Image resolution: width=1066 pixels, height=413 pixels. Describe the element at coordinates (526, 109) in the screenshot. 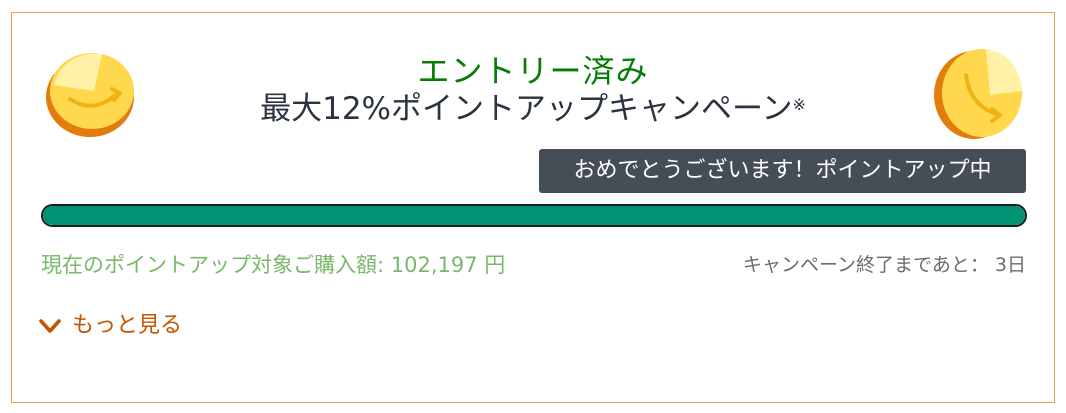

I see `campaign-title-text: 最大12%ポイントアップキャンペーン` at that location.